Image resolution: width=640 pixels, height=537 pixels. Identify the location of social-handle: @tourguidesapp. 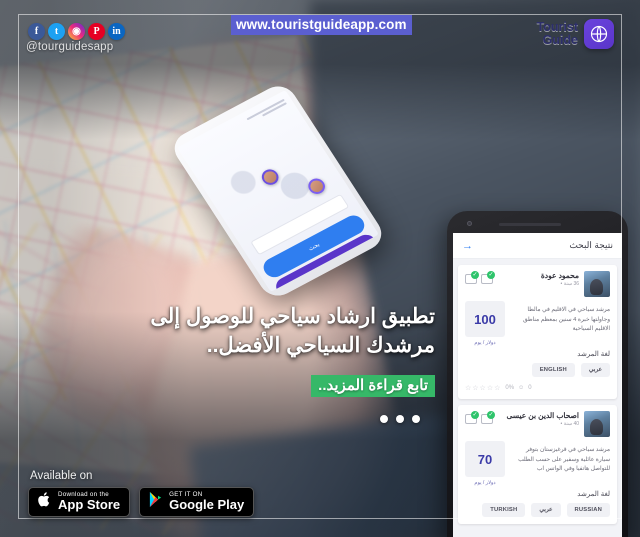
(70, 47).